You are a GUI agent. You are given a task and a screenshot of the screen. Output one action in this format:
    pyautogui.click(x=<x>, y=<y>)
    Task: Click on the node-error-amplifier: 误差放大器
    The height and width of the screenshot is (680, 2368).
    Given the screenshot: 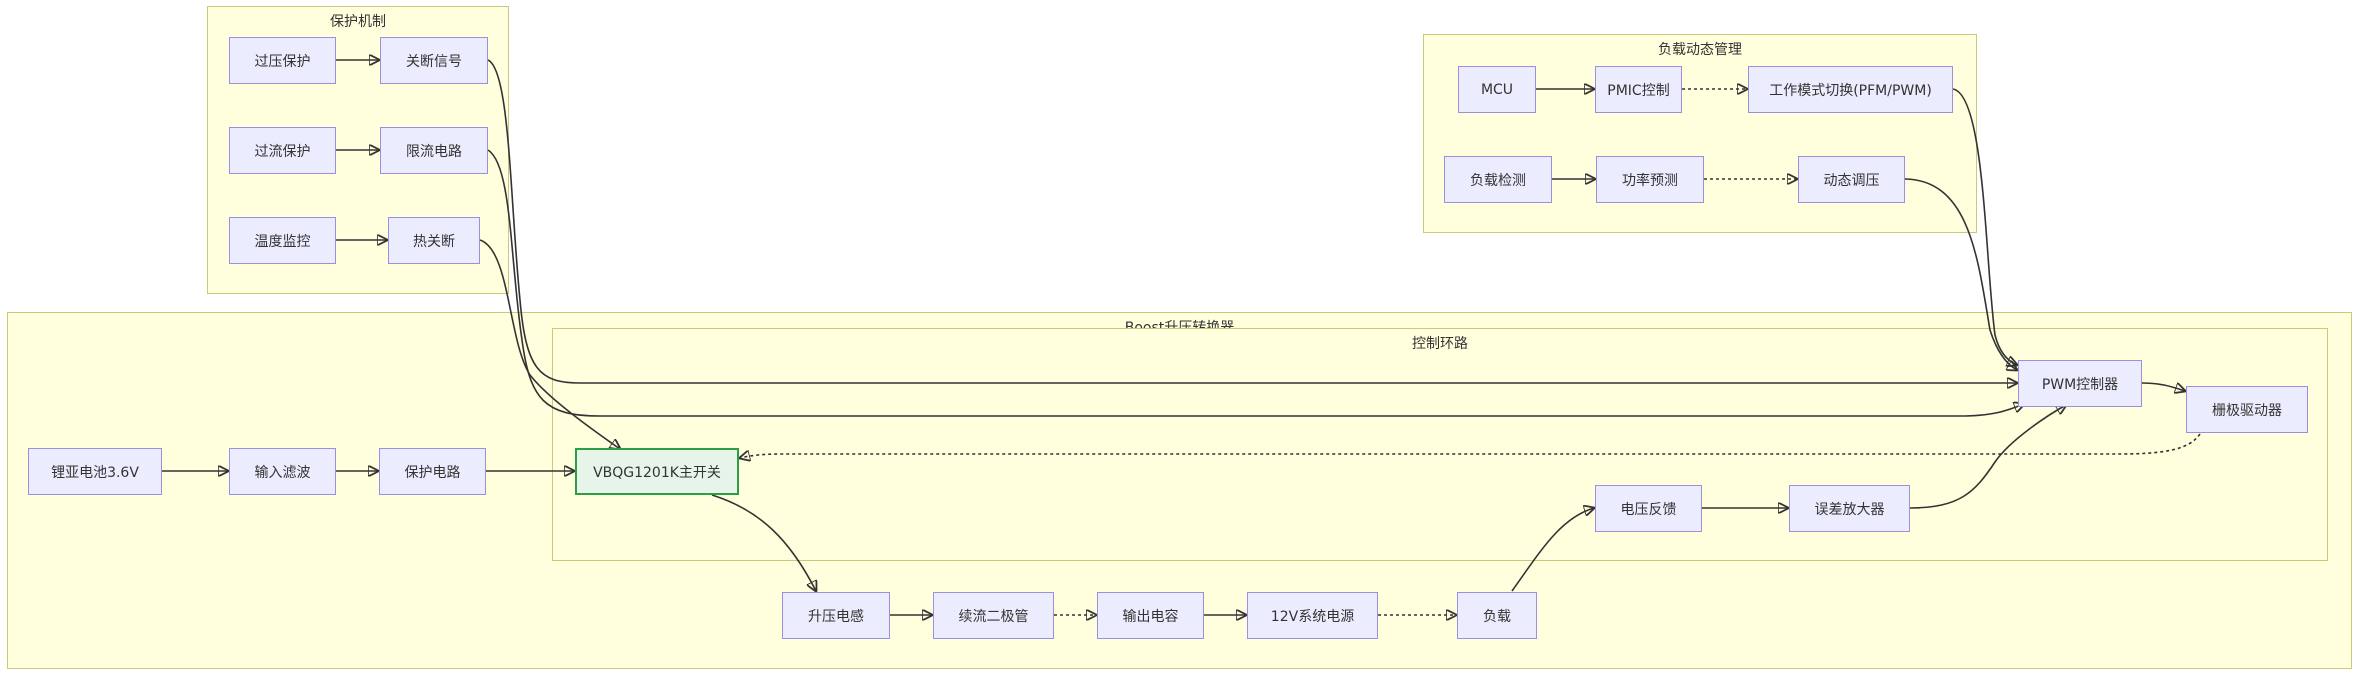 What is the action you would take?
    pyautogui.click(x=1849, y=508)
    